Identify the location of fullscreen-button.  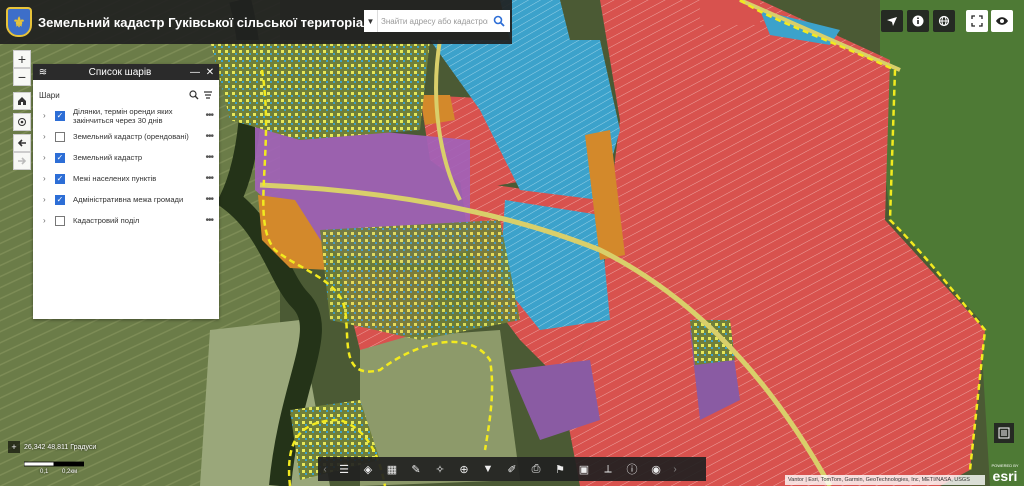
(977, 21).